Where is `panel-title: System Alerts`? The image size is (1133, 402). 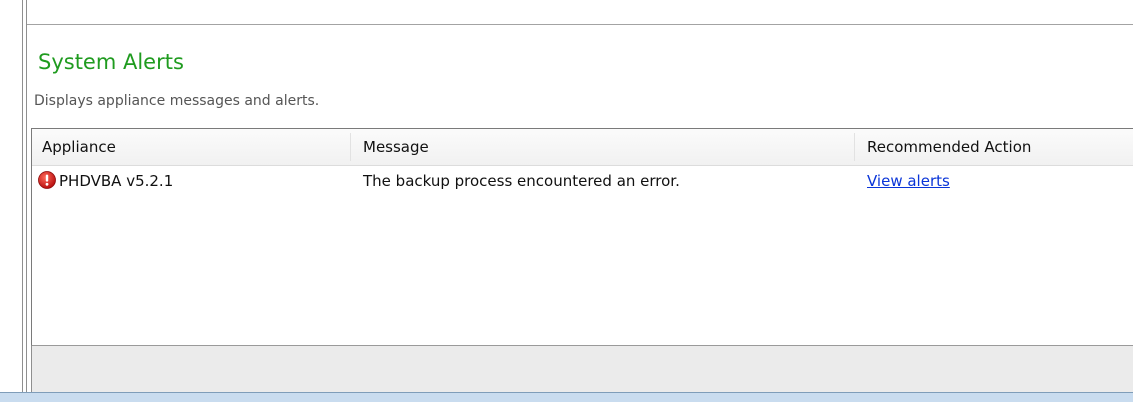
panel-title: System Alerts is located at coordinates (111, 62).